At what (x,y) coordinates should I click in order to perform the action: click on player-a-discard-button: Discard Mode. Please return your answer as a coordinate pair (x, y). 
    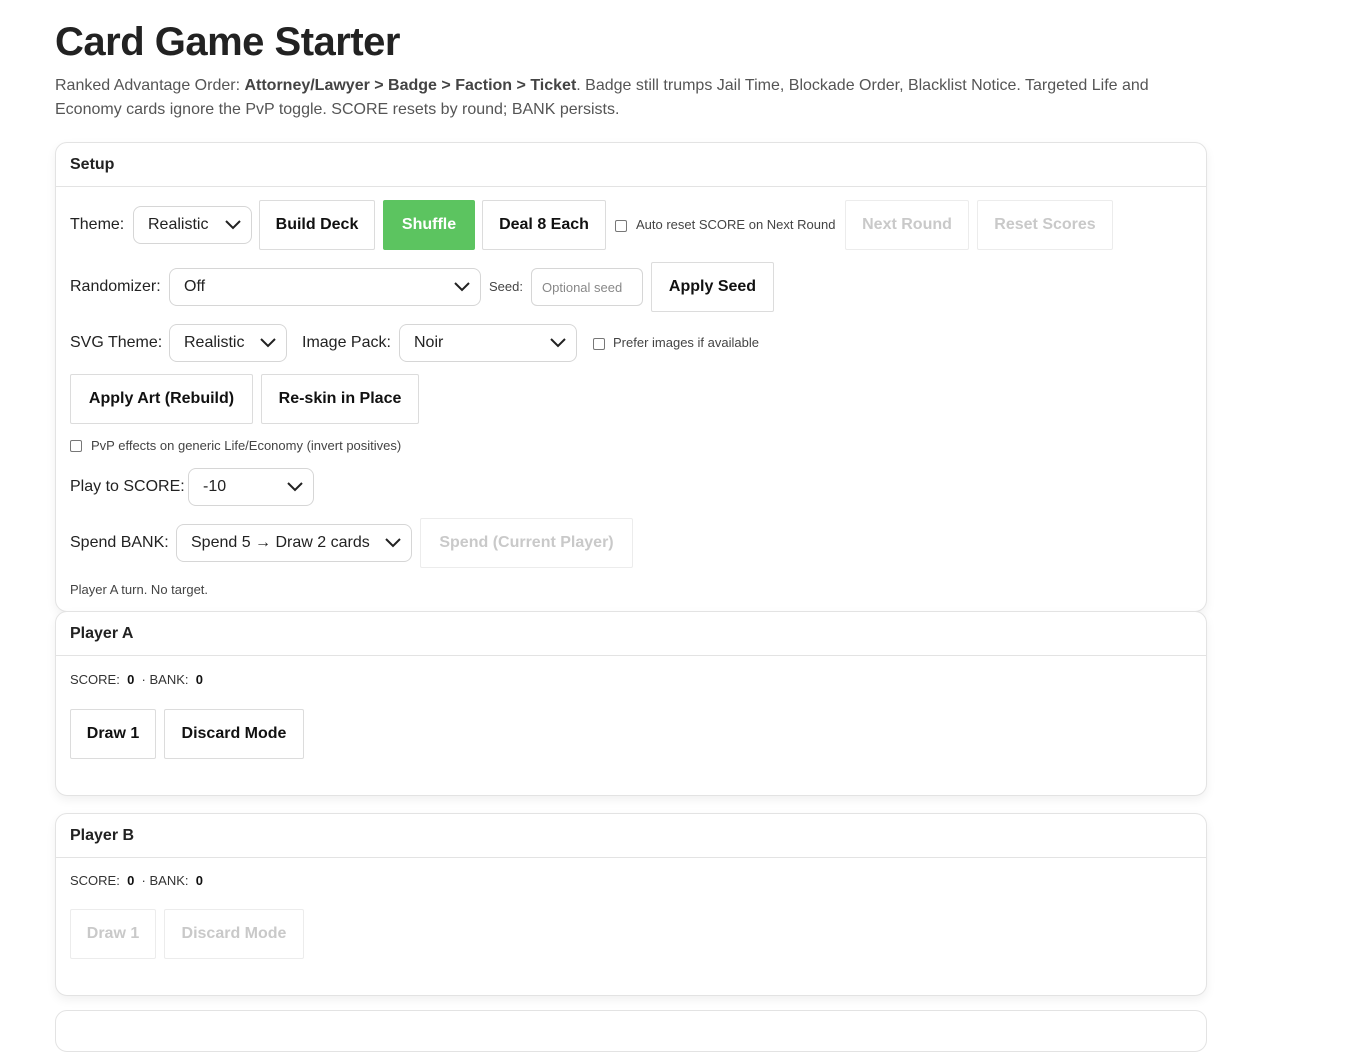
    Looking at the image, I should click on (234, 734).